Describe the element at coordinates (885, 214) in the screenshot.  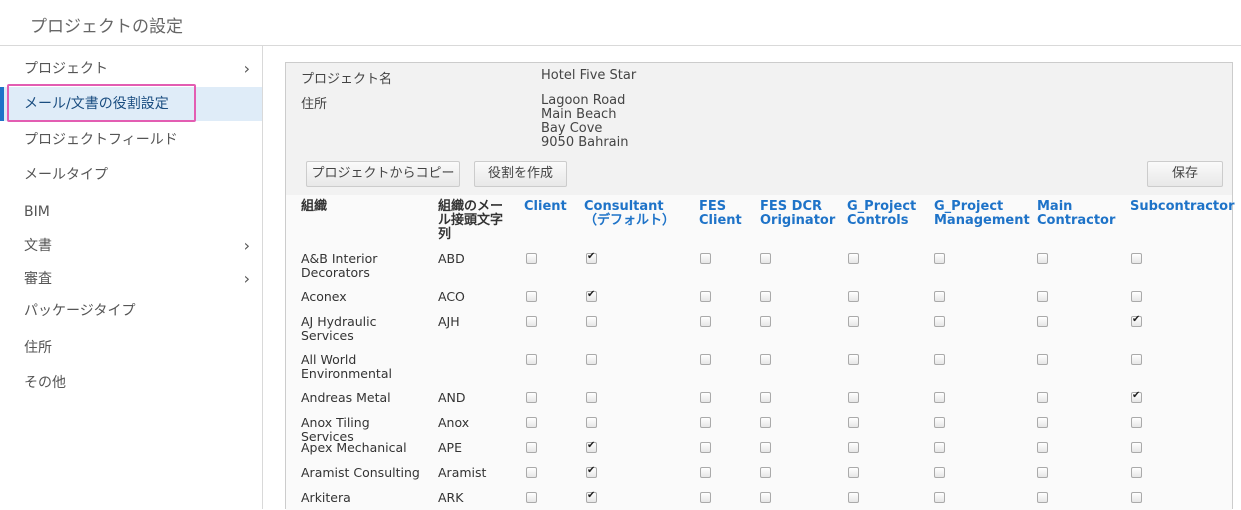
I see `role-column-header: G_Project Controls` at that location.